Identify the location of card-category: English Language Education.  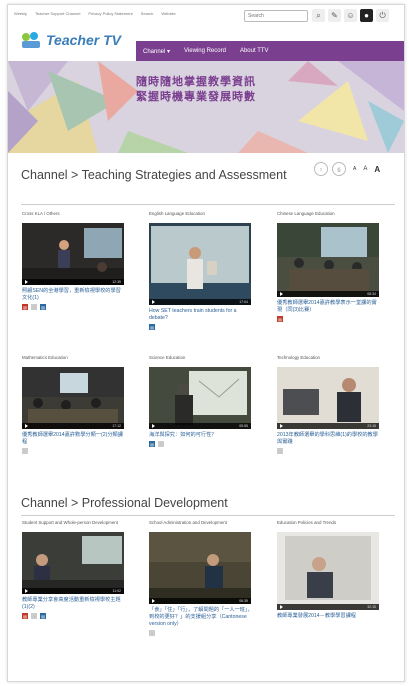
(177, 213).